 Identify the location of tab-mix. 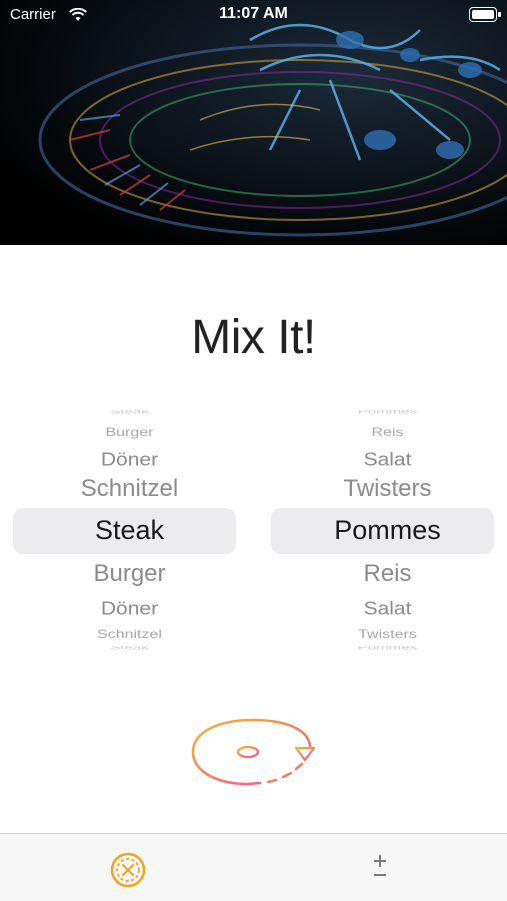
(128, 870).